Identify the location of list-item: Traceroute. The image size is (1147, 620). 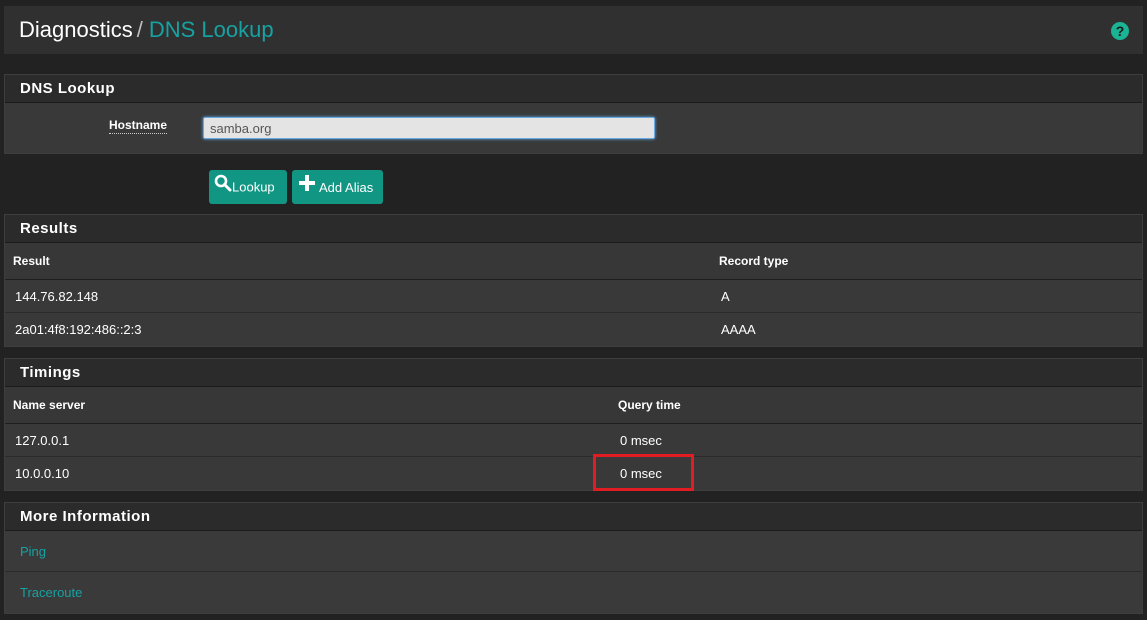
(573, 592).